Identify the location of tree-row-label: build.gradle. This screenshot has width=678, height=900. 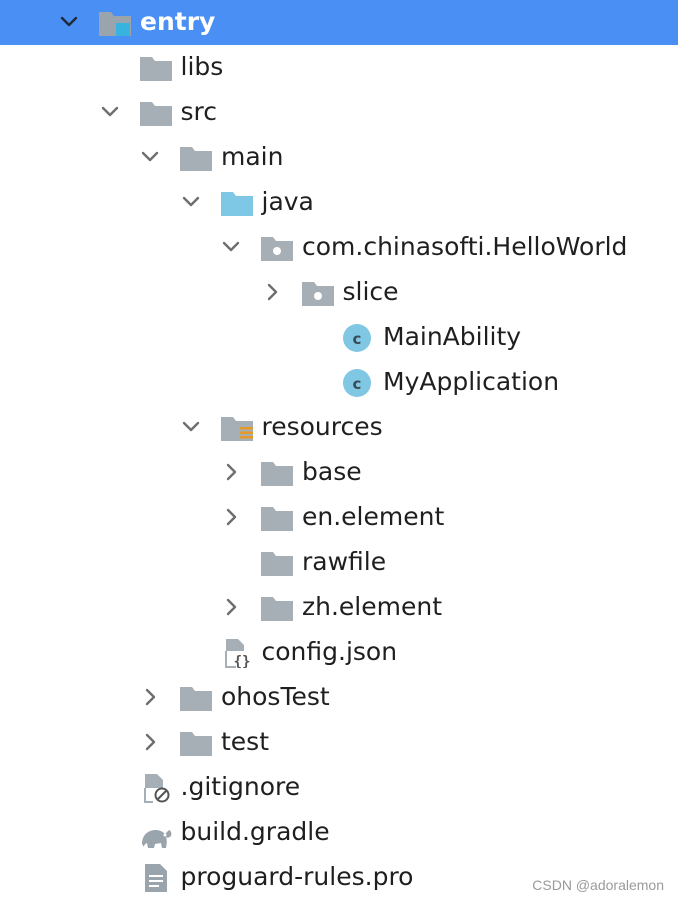
(255, 831).